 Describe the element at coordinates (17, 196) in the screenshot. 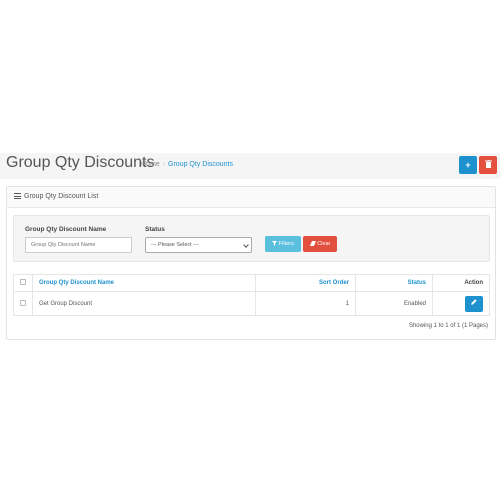

I see `list-icon` at that location.